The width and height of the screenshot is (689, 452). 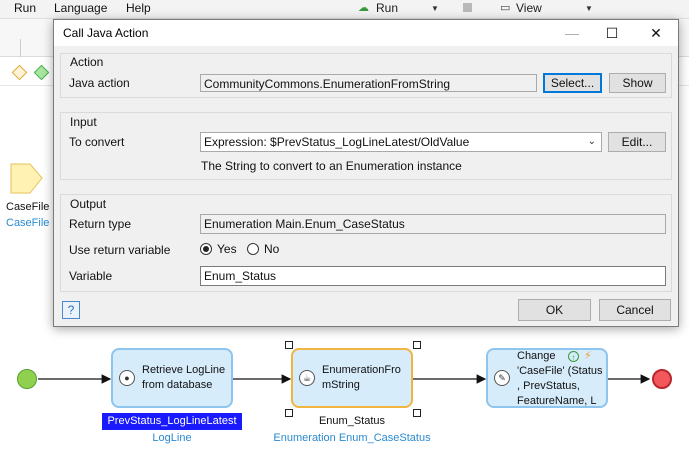 What do you see at coordinates (27, 379) in the screenshot?
I see `start-event` at bounding box center [27, 379].